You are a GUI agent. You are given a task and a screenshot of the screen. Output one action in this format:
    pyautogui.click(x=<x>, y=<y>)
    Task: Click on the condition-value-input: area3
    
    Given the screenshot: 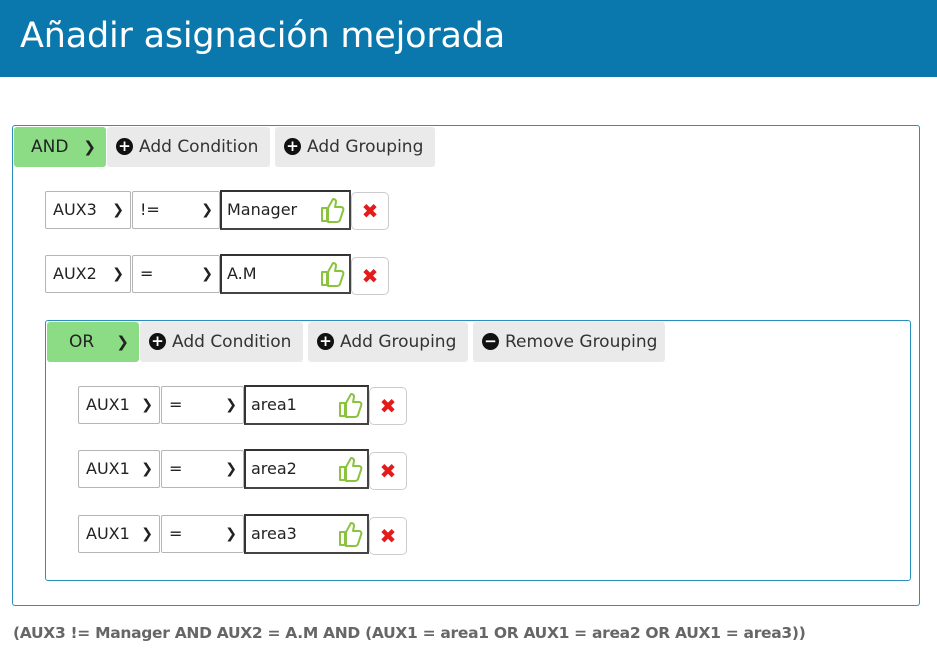 What is the action you would take?
    pyautogui.click(x=306, y=534)
    